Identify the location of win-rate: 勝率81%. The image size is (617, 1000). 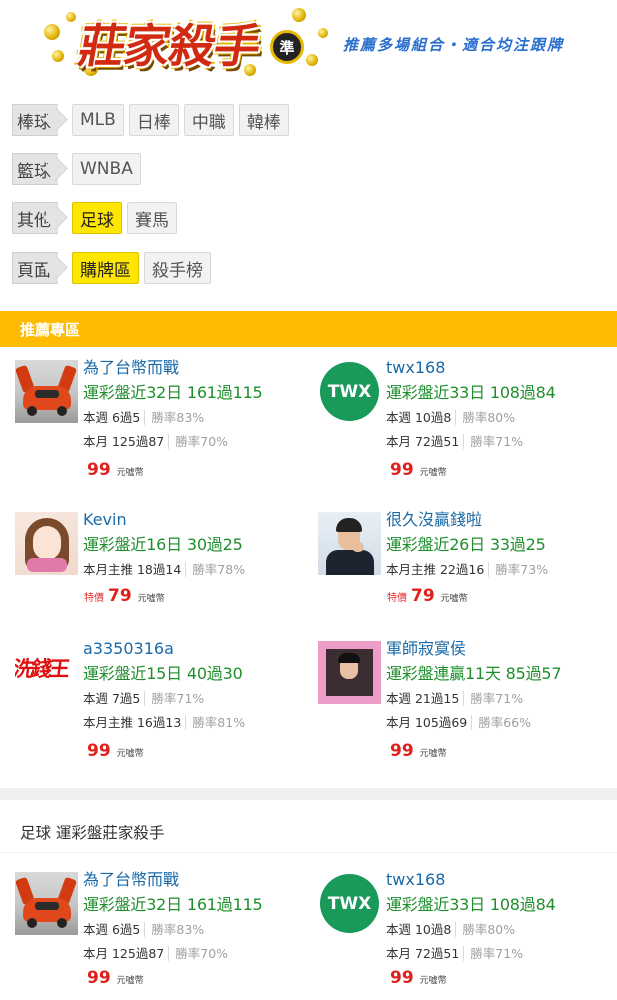
(215, 722).